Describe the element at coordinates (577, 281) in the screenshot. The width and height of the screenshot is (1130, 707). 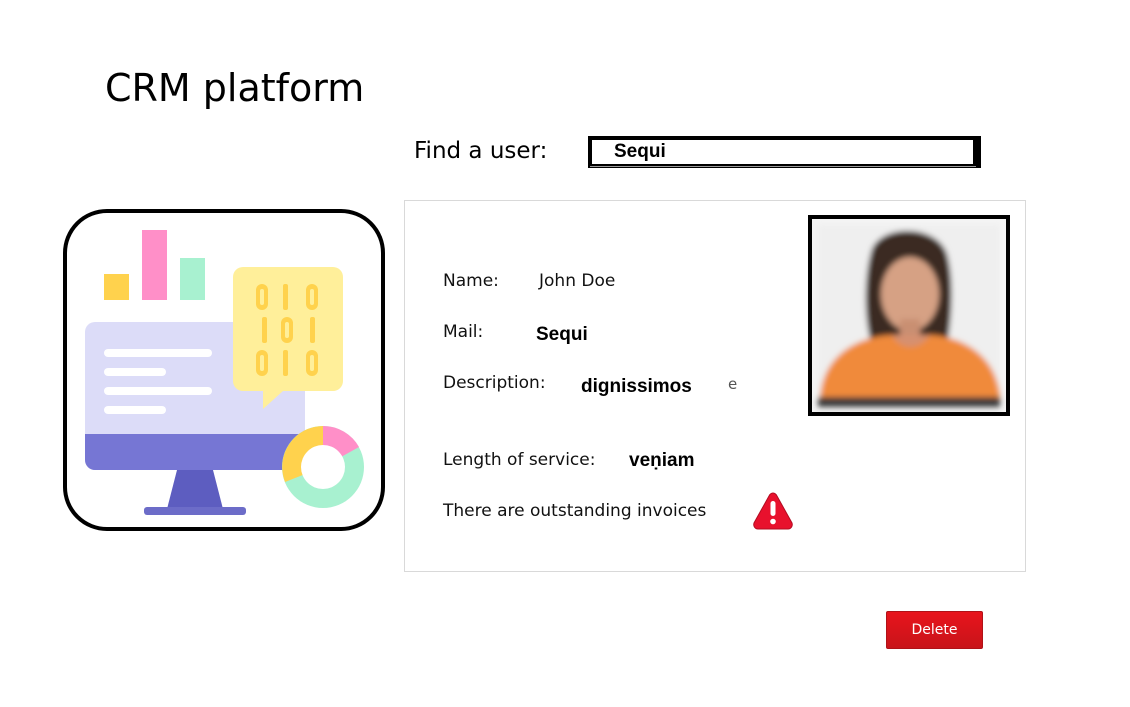
I see `name-value: John Doe` at that location.